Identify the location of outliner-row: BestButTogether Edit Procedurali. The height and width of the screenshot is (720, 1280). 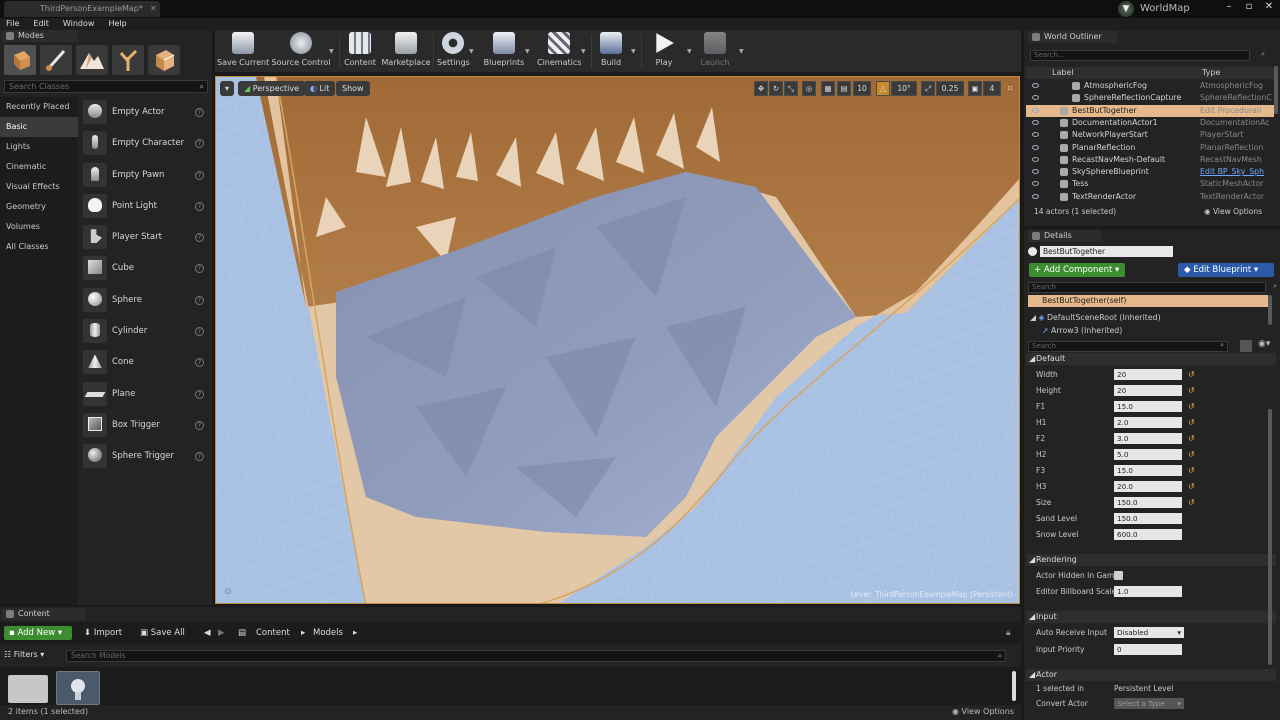
(1150, 110).